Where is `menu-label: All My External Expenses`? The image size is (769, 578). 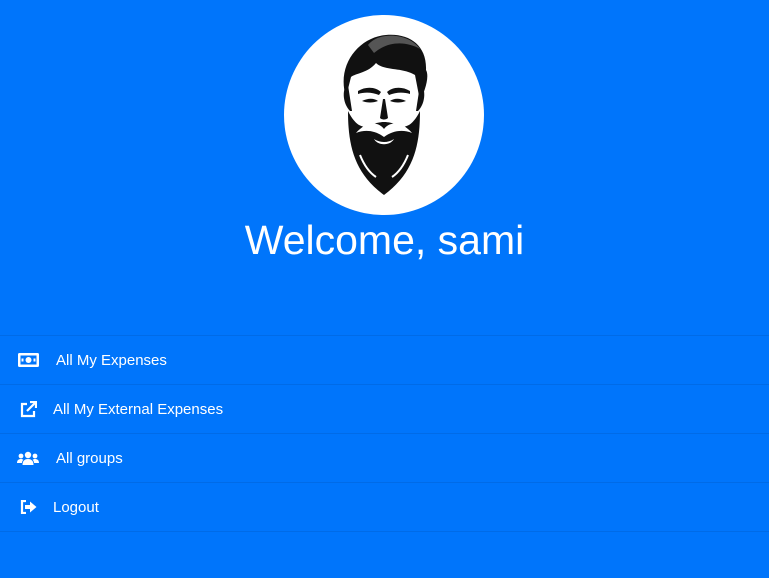
menu-label: All My External Expenses is located at coordinates (138, 409).